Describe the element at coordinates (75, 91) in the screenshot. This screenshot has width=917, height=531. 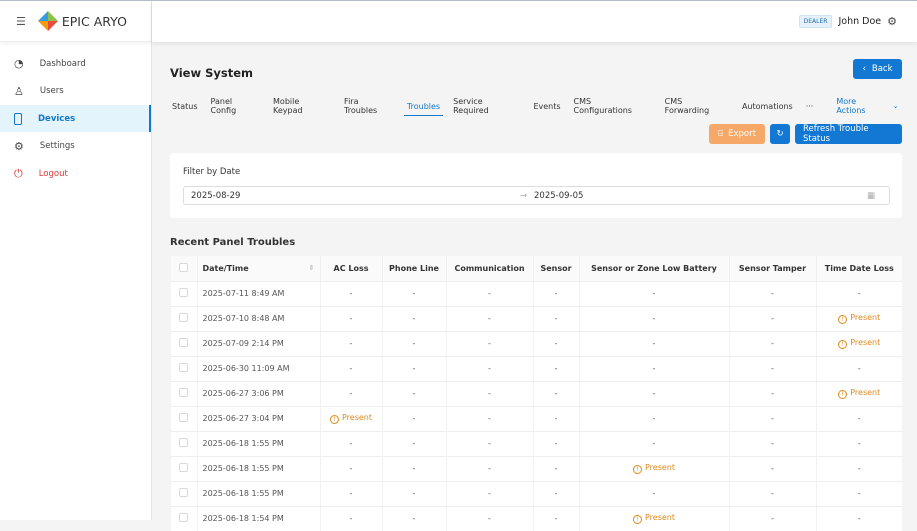
I see `sidebar-item-users: ♙ Users` at that location.